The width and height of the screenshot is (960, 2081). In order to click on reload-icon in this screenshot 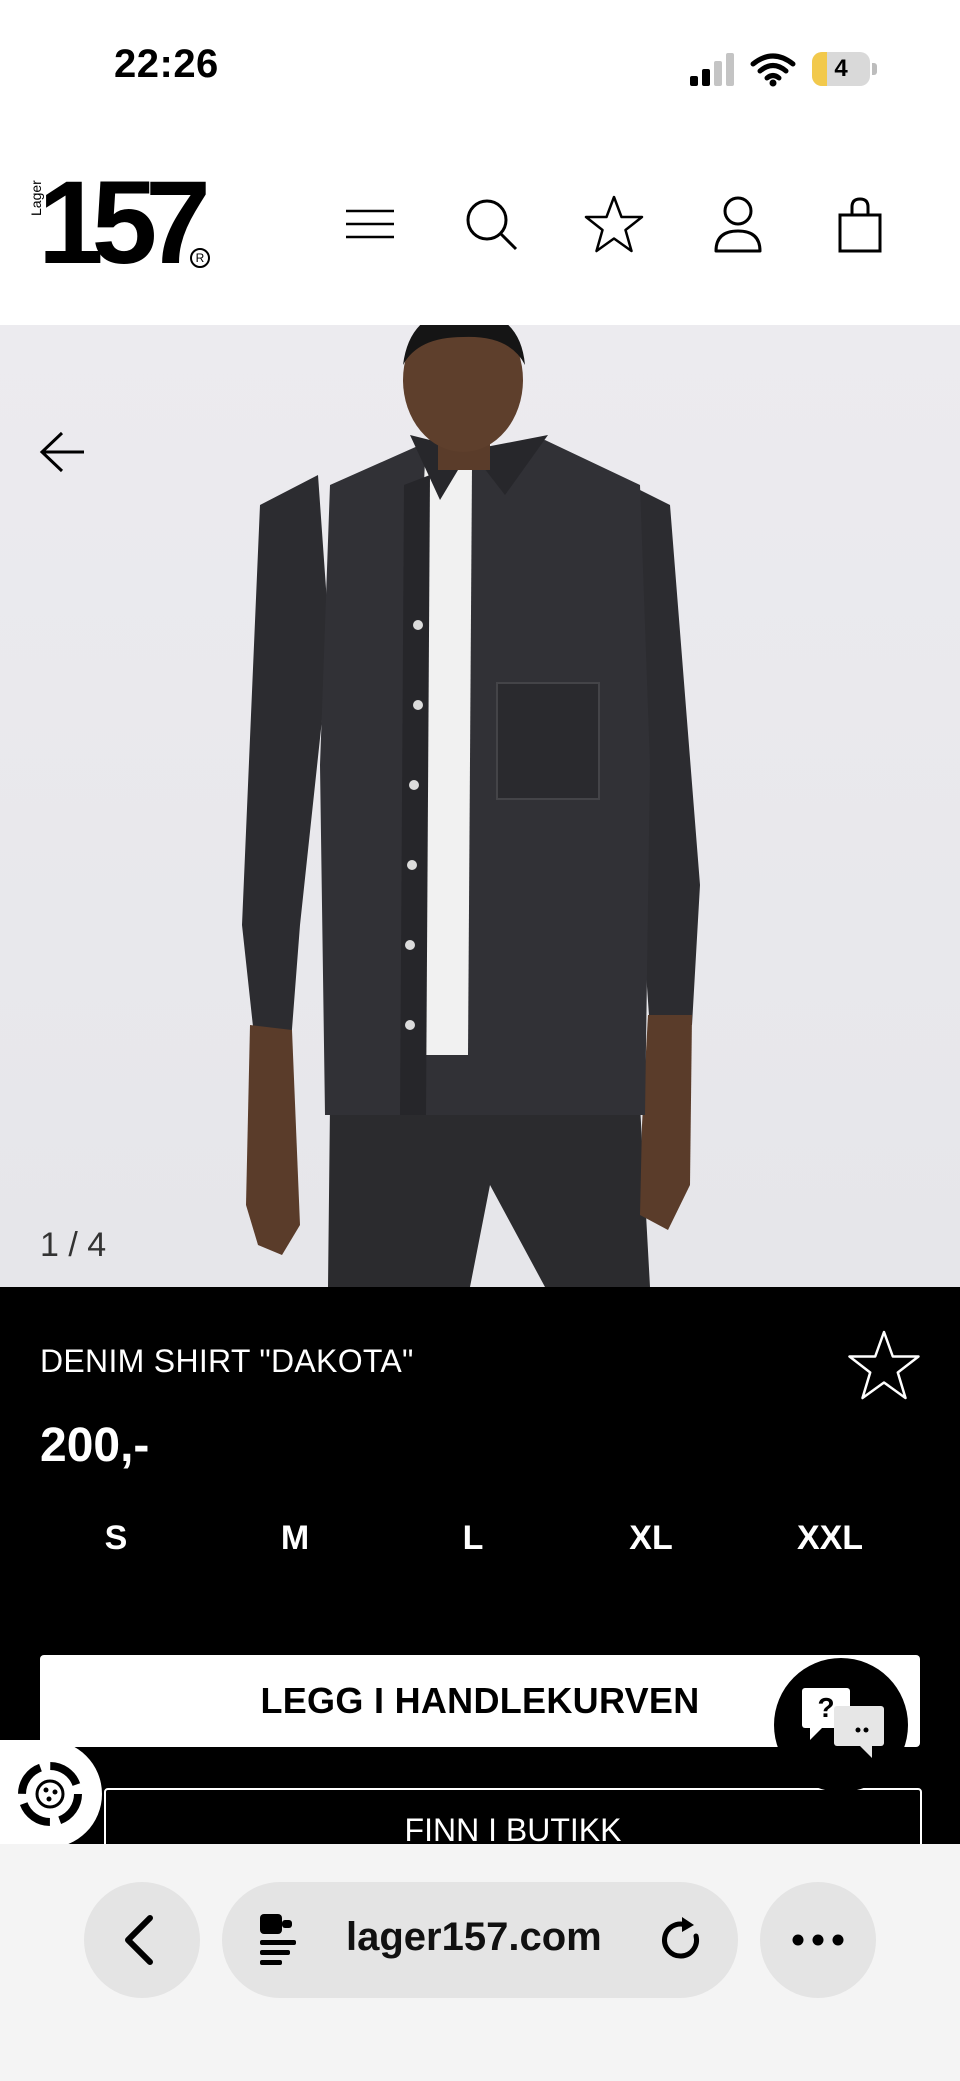, I will do `click(682, 1940)`.